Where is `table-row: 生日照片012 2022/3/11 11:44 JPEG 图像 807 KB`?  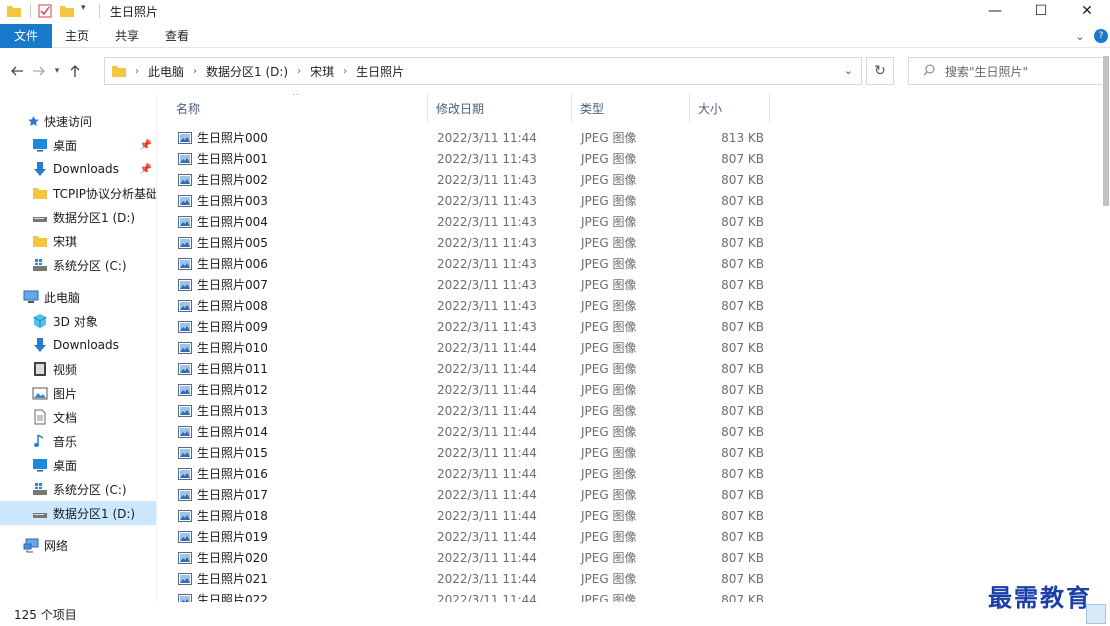 table-row: 生日照片012 2022/3/11 11:44 JPEG 图像 807 KB is located at coordinates (472, 389).